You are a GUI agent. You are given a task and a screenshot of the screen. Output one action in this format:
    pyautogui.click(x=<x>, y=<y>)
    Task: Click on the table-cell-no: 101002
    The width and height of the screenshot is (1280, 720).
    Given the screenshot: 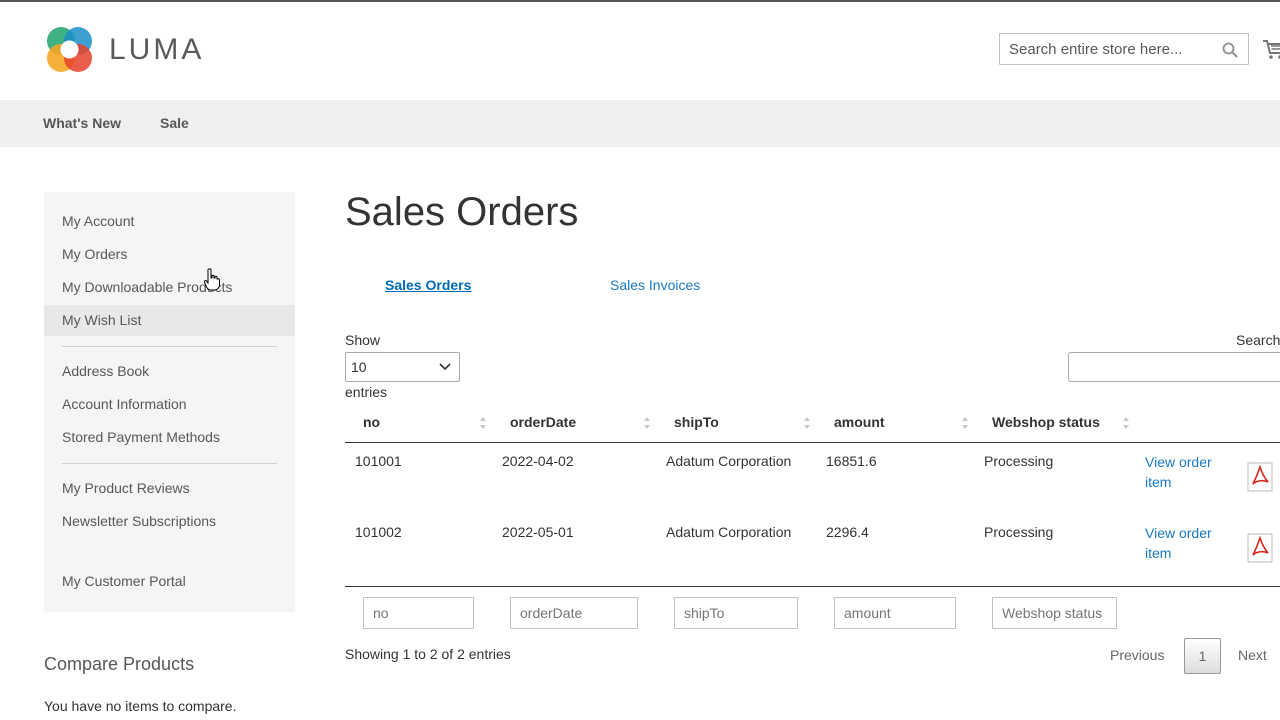 What is the action you would take?
    pyautogui.click(x=378, y=532)
    